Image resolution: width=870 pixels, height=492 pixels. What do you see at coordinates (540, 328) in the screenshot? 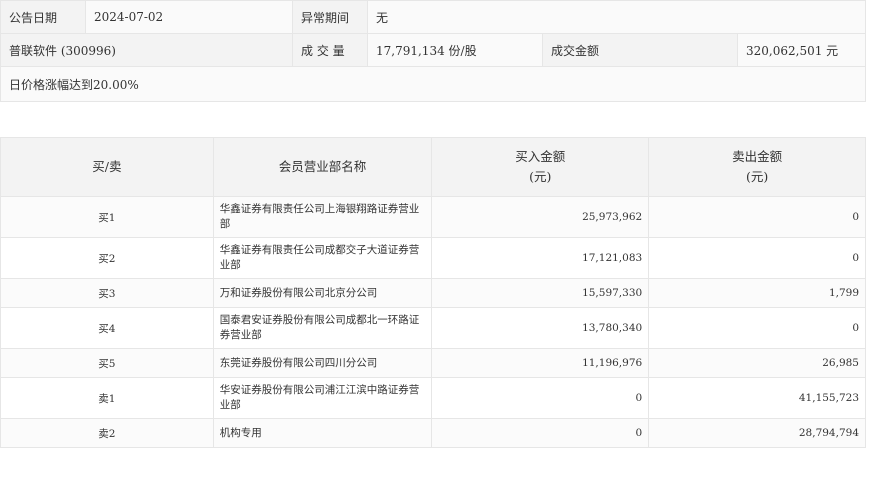
I see `row-buy: 13,780,340` at bounding box center [540, 328].